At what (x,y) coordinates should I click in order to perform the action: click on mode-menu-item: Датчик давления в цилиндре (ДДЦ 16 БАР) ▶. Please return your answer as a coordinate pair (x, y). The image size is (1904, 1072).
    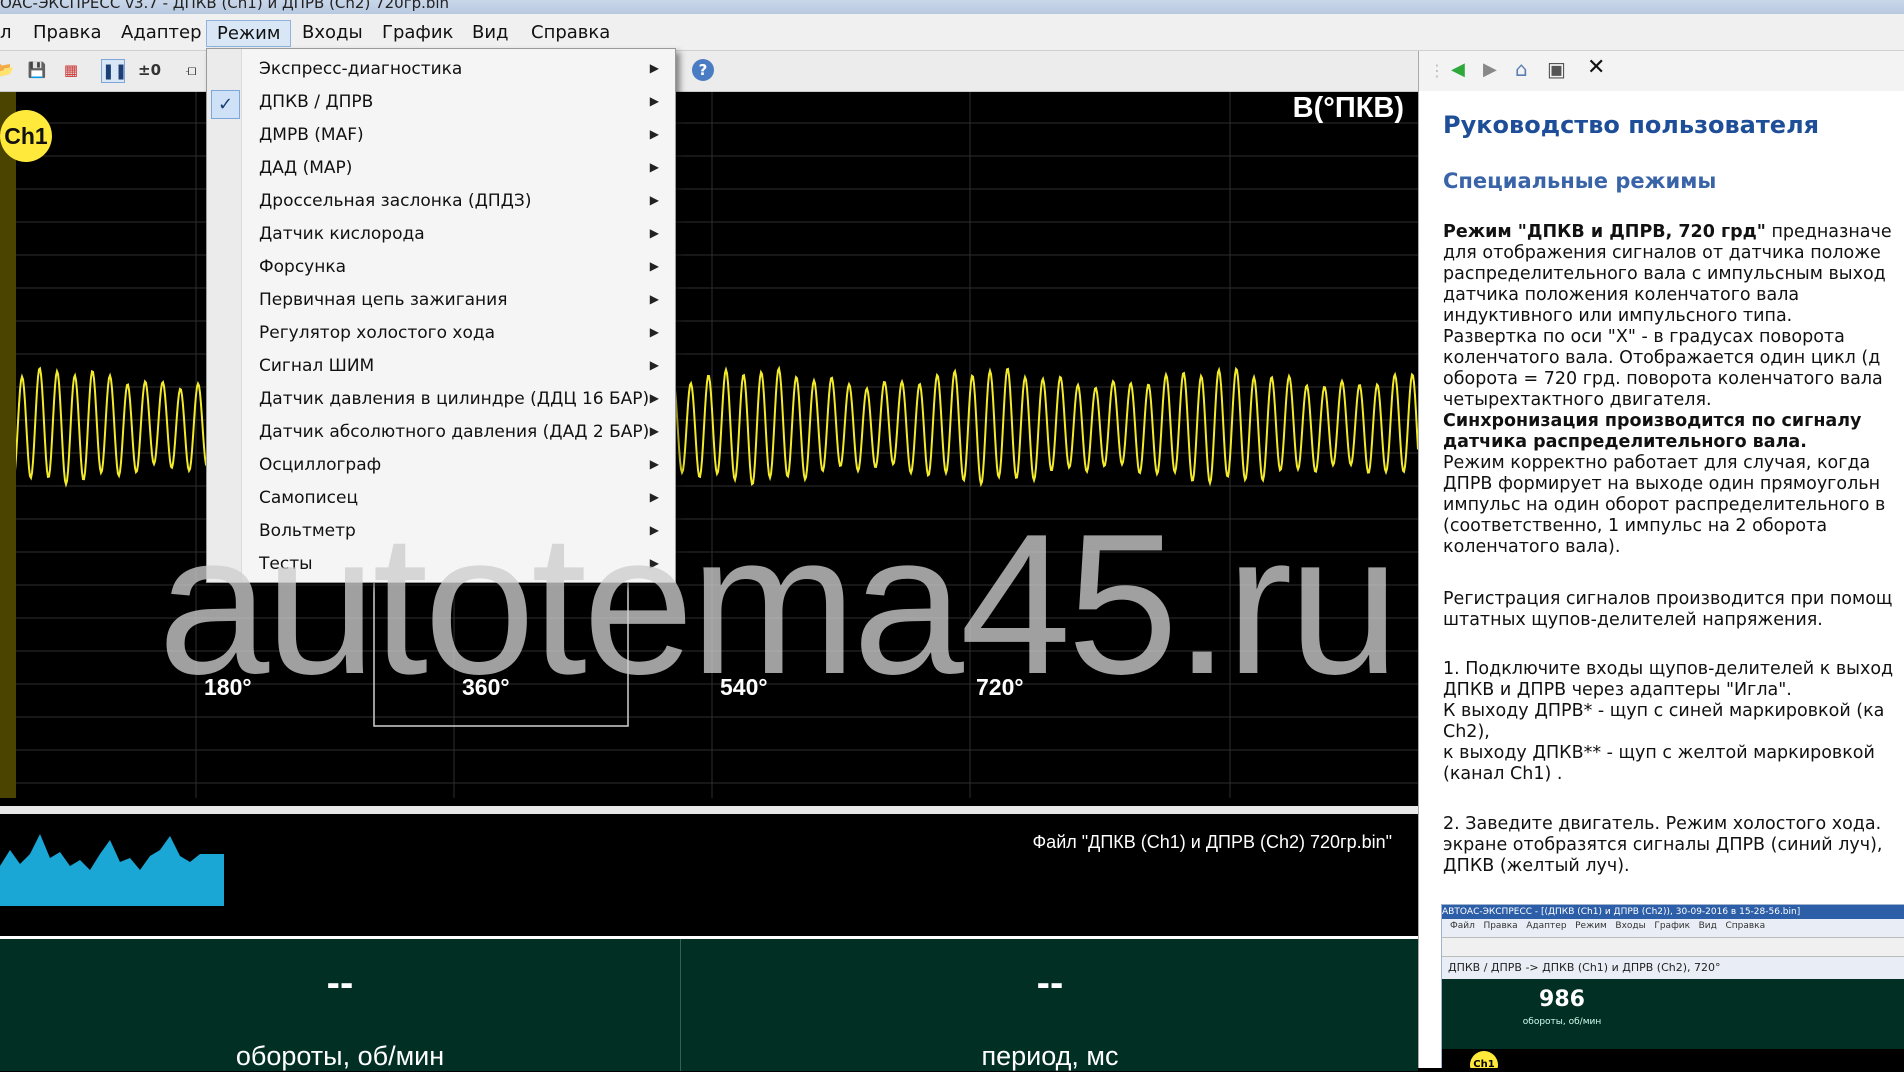
    Looking at the image, I should click on (441, 401).